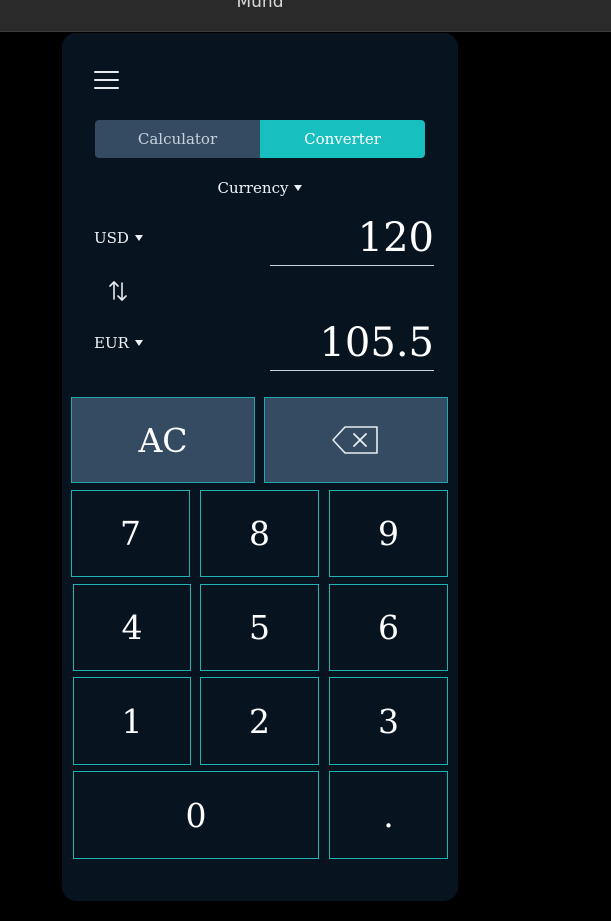 The height and width of the screenshot is (921, 611). What do you see at coordinates (352, 240) in the screenshot?
I see `from-amount-display: 120` at bounding box center [352, 240].